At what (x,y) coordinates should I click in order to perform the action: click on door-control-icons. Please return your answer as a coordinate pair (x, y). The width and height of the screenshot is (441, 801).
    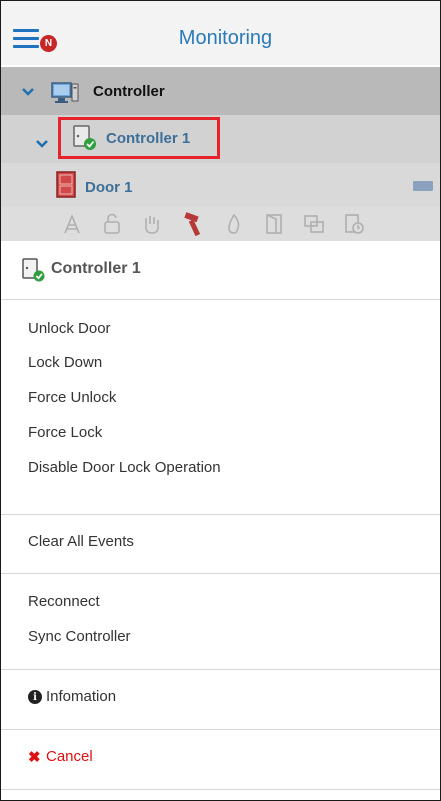
    Looking at the image, I should click on (220, 224).